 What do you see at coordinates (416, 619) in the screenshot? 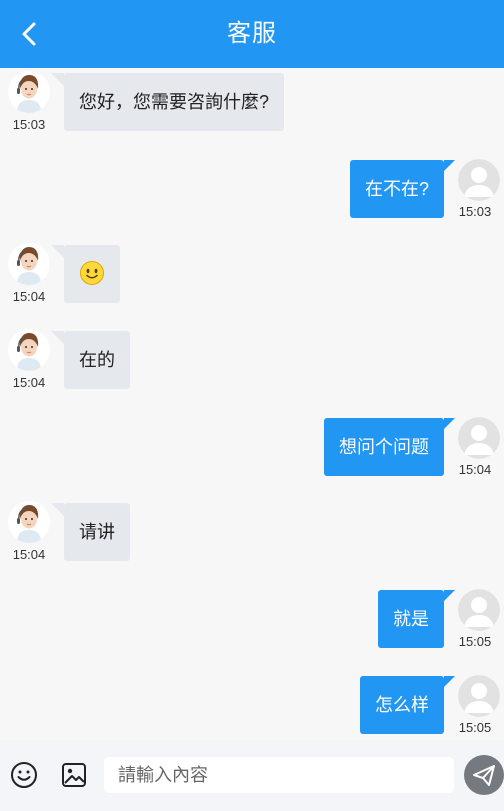
I see `message-bubble: 就是` at bounding box center [416, 619].